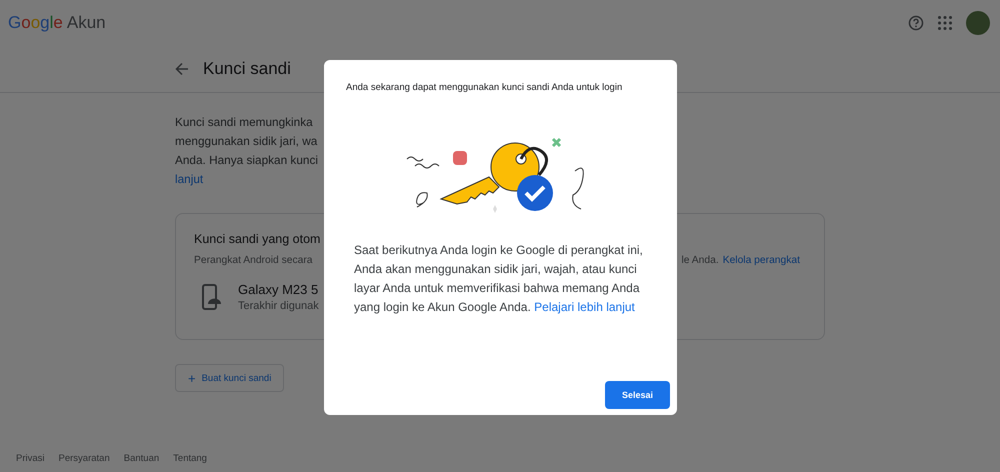 Image resolution: width=1000 pixels, height=472 pixels. What do you see at coordinates (190, 458) in the screenshot?
I see `footer-link: Tentang` at bounding box center [190, 458].